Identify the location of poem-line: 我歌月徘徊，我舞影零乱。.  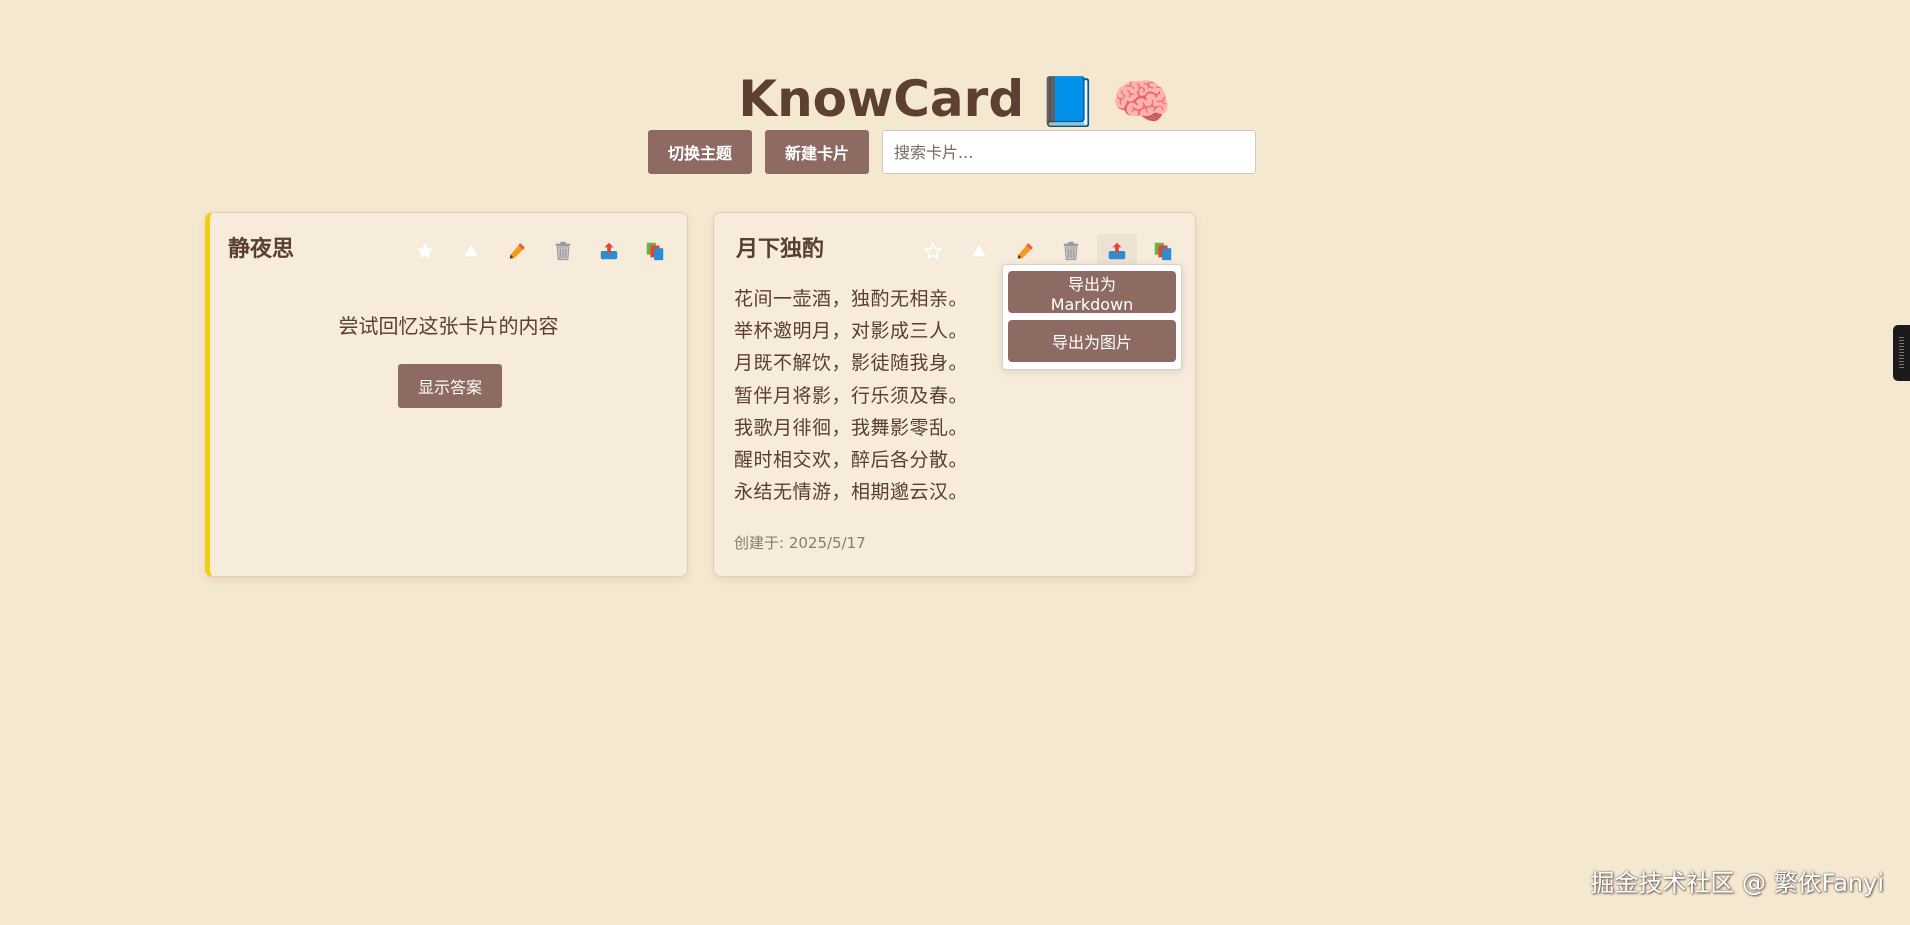
(851, 427).